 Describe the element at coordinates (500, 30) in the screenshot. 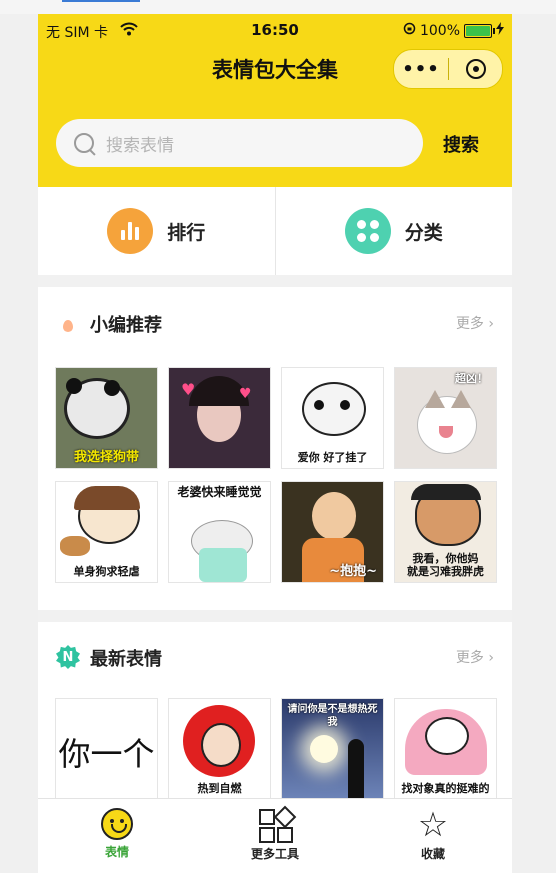

I see `charging-icon` at that location.